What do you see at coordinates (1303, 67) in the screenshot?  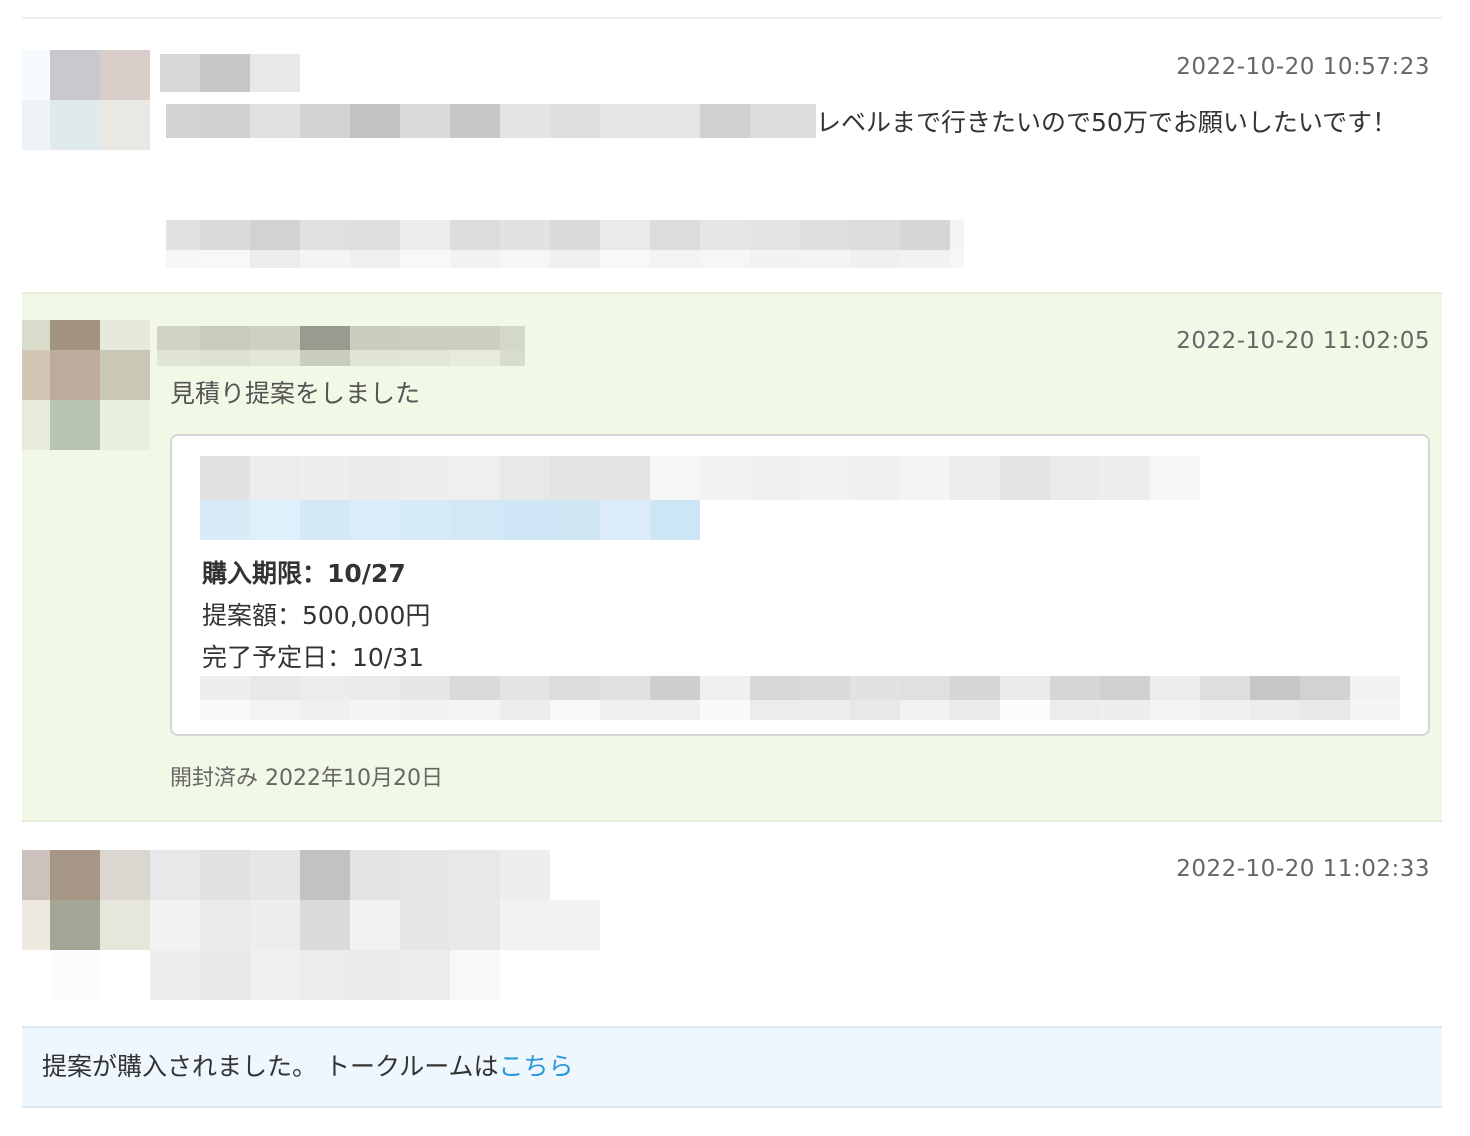 I see `message-timestamp: 2022-10-20 10:57:23` at bounding box center [1303, 67].